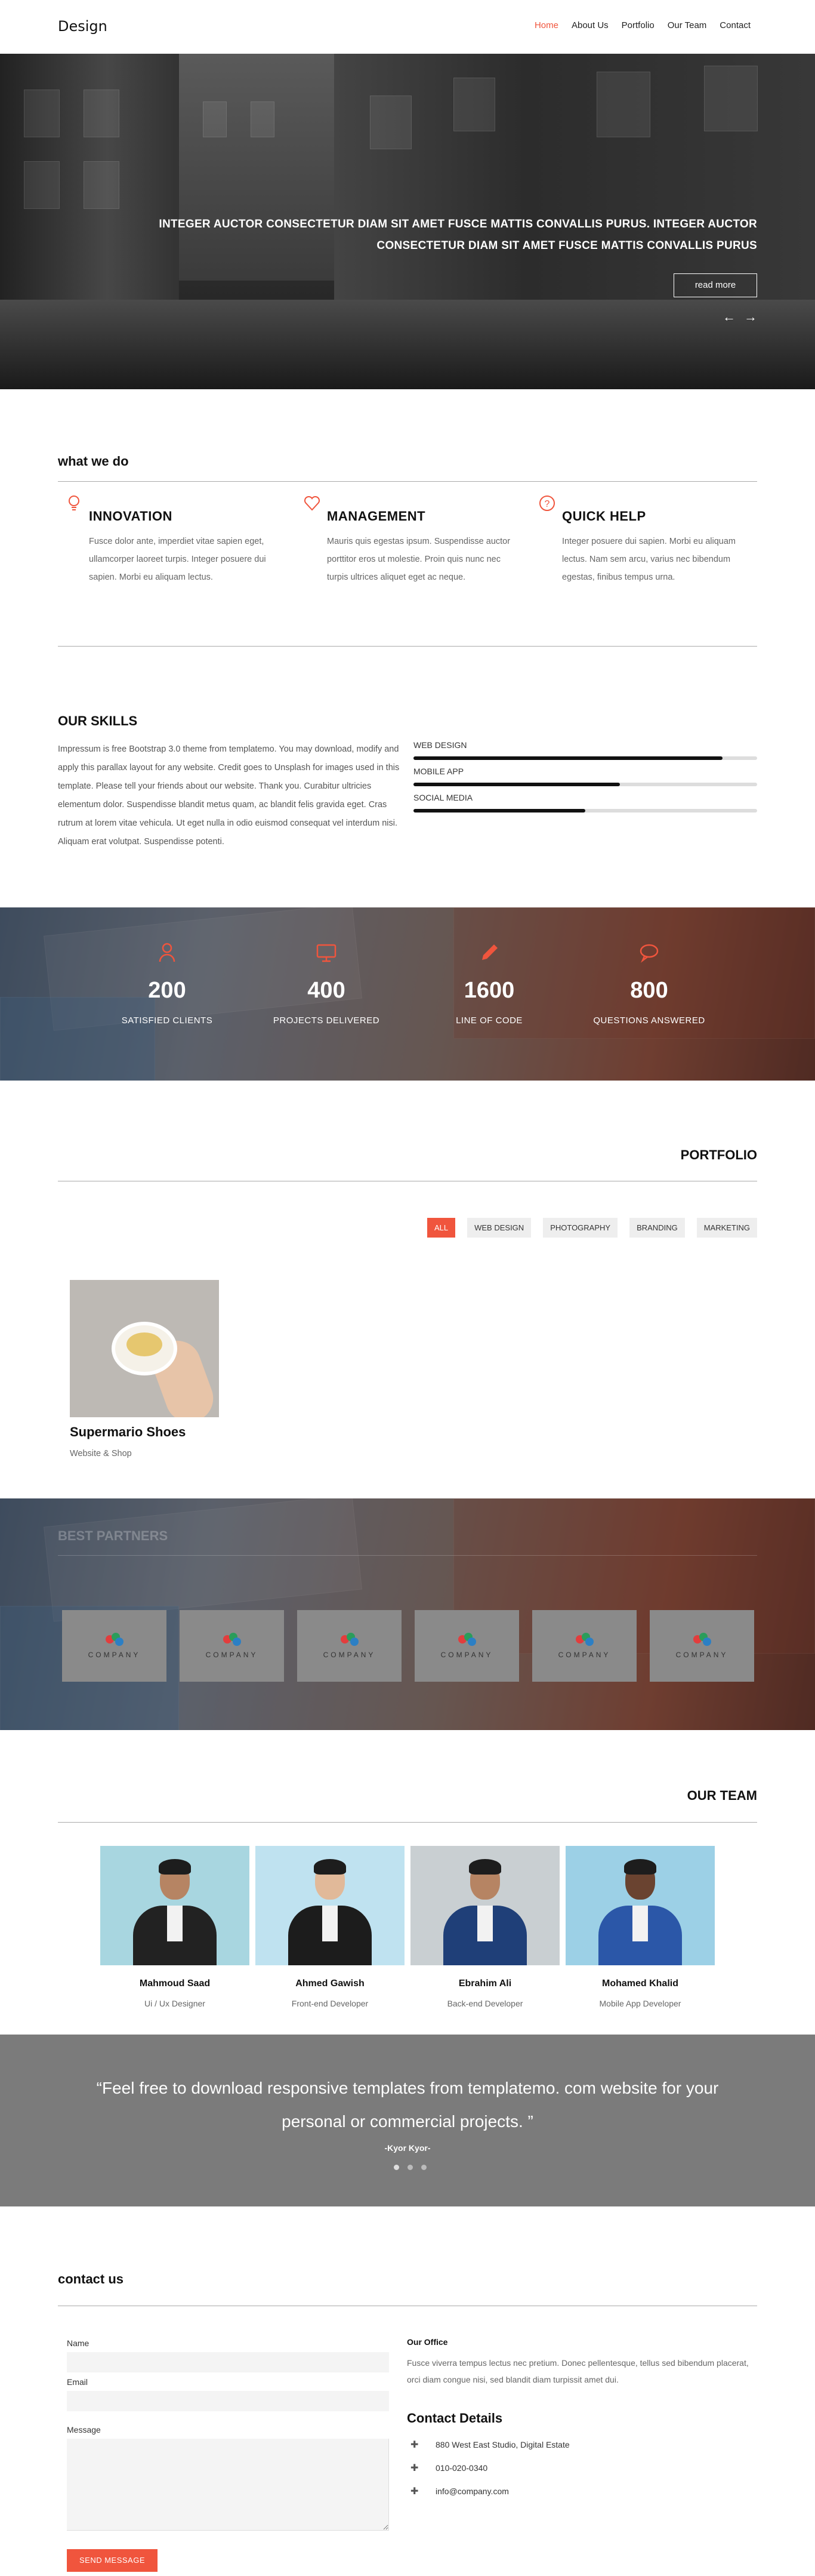 This screenshot has height=2576, width=815. I want to click on stat-label: LINE OF CODE, so click(489, 1020).